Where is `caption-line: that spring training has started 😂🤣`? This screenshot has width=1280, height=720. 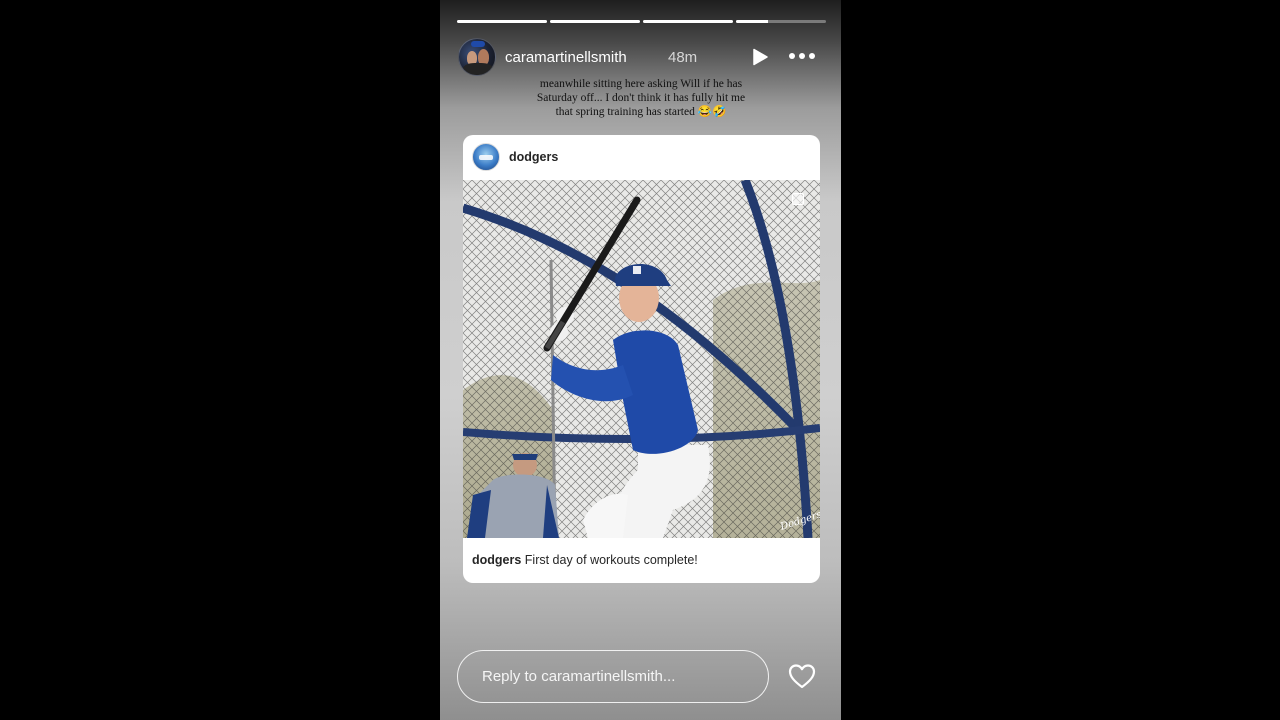 caption-line: that spring training has started 😂🤣 is located at coordinates (641, 112).